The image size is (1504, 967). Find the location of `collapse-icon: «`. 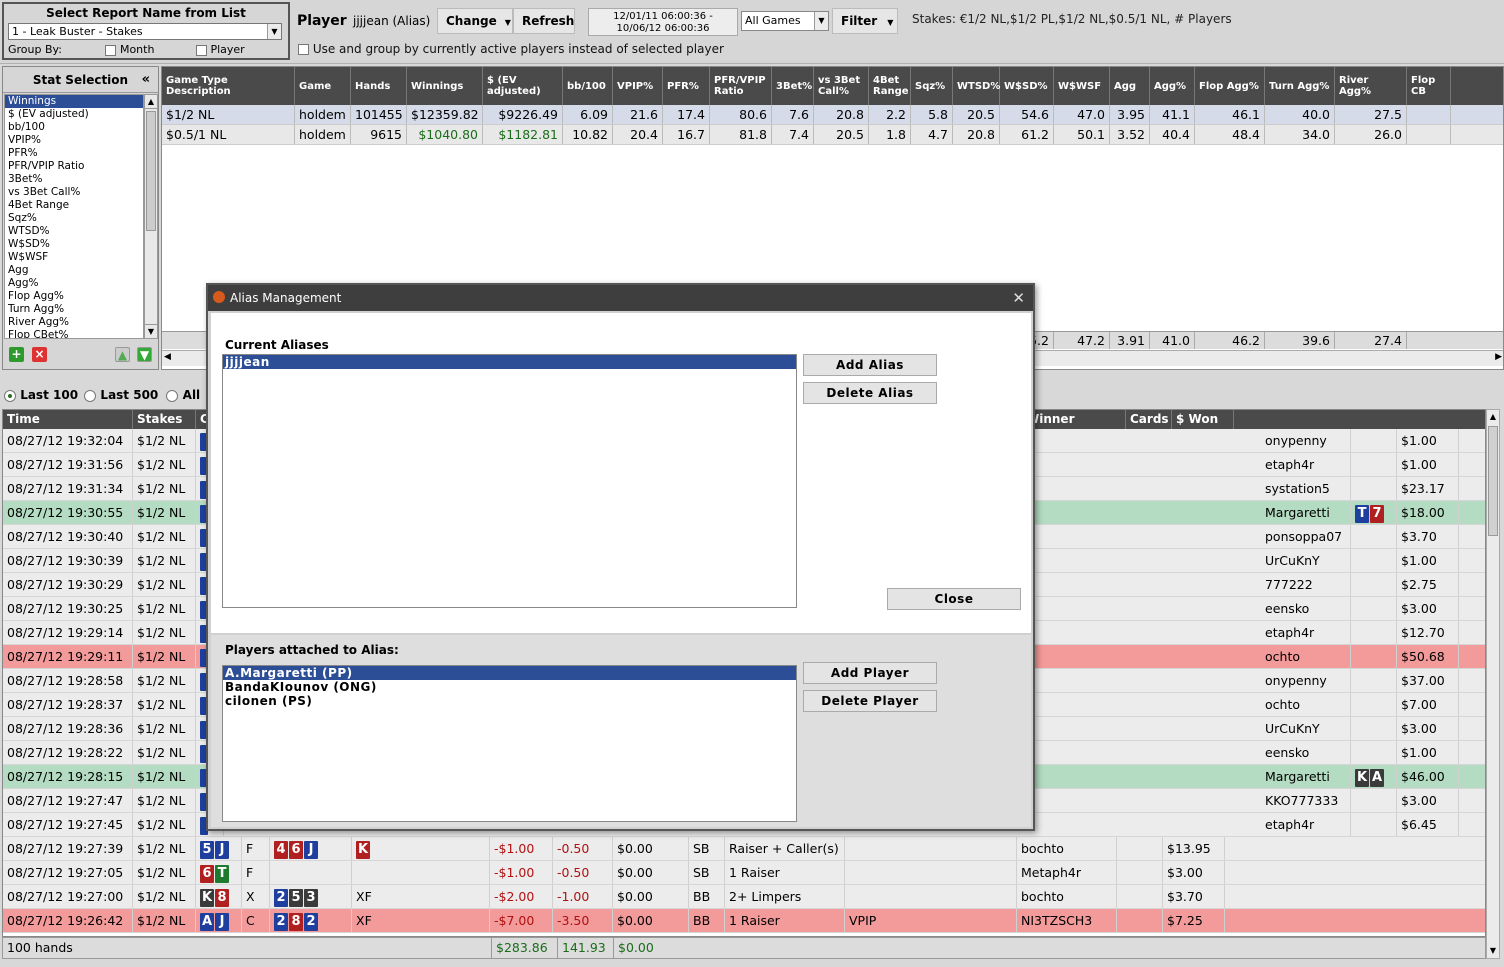

collapse-icon: « is located at coordinates (146, 80).